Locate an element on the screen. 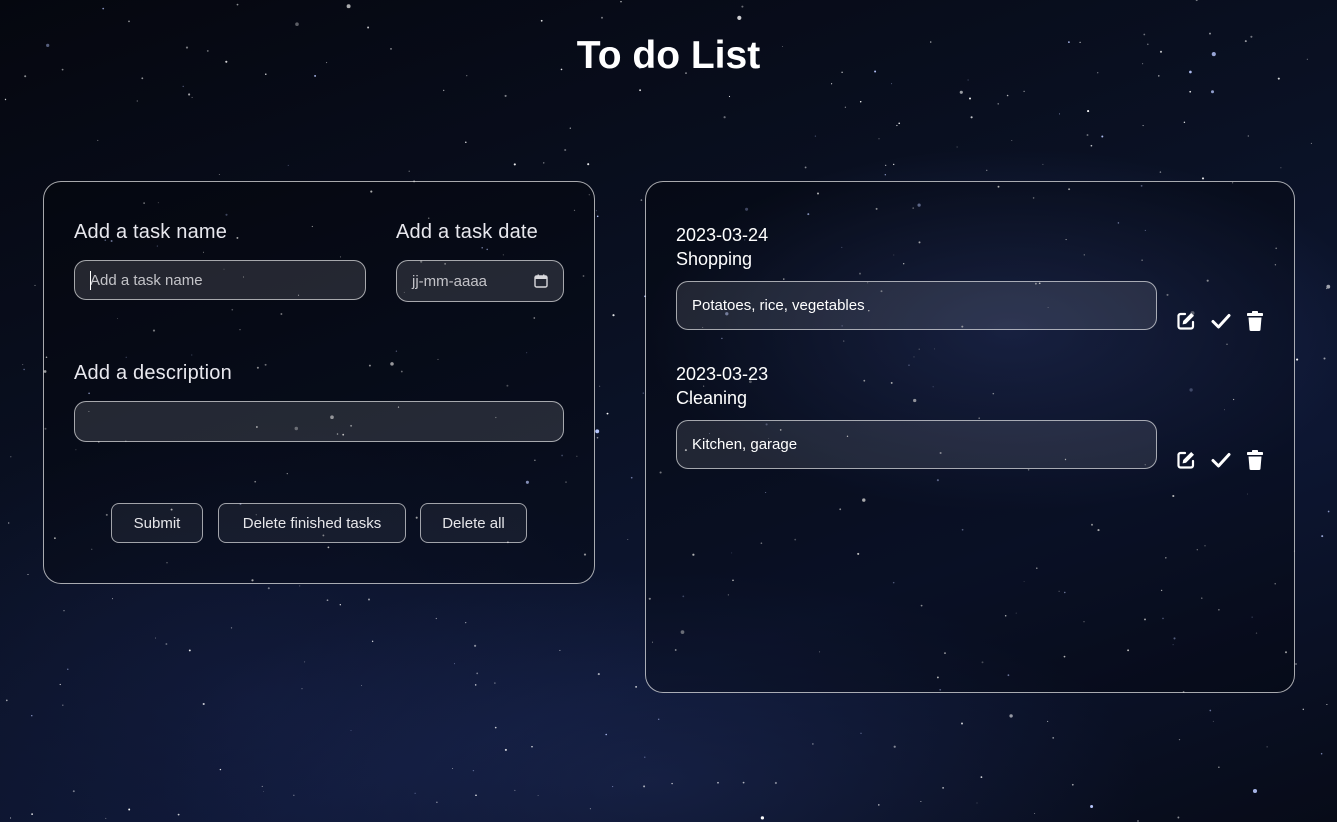 Image resolution: width=1337 pixels, height=822 pixels. delete-finished-button: Delete finished tasks is located at coordinates (312, 523).